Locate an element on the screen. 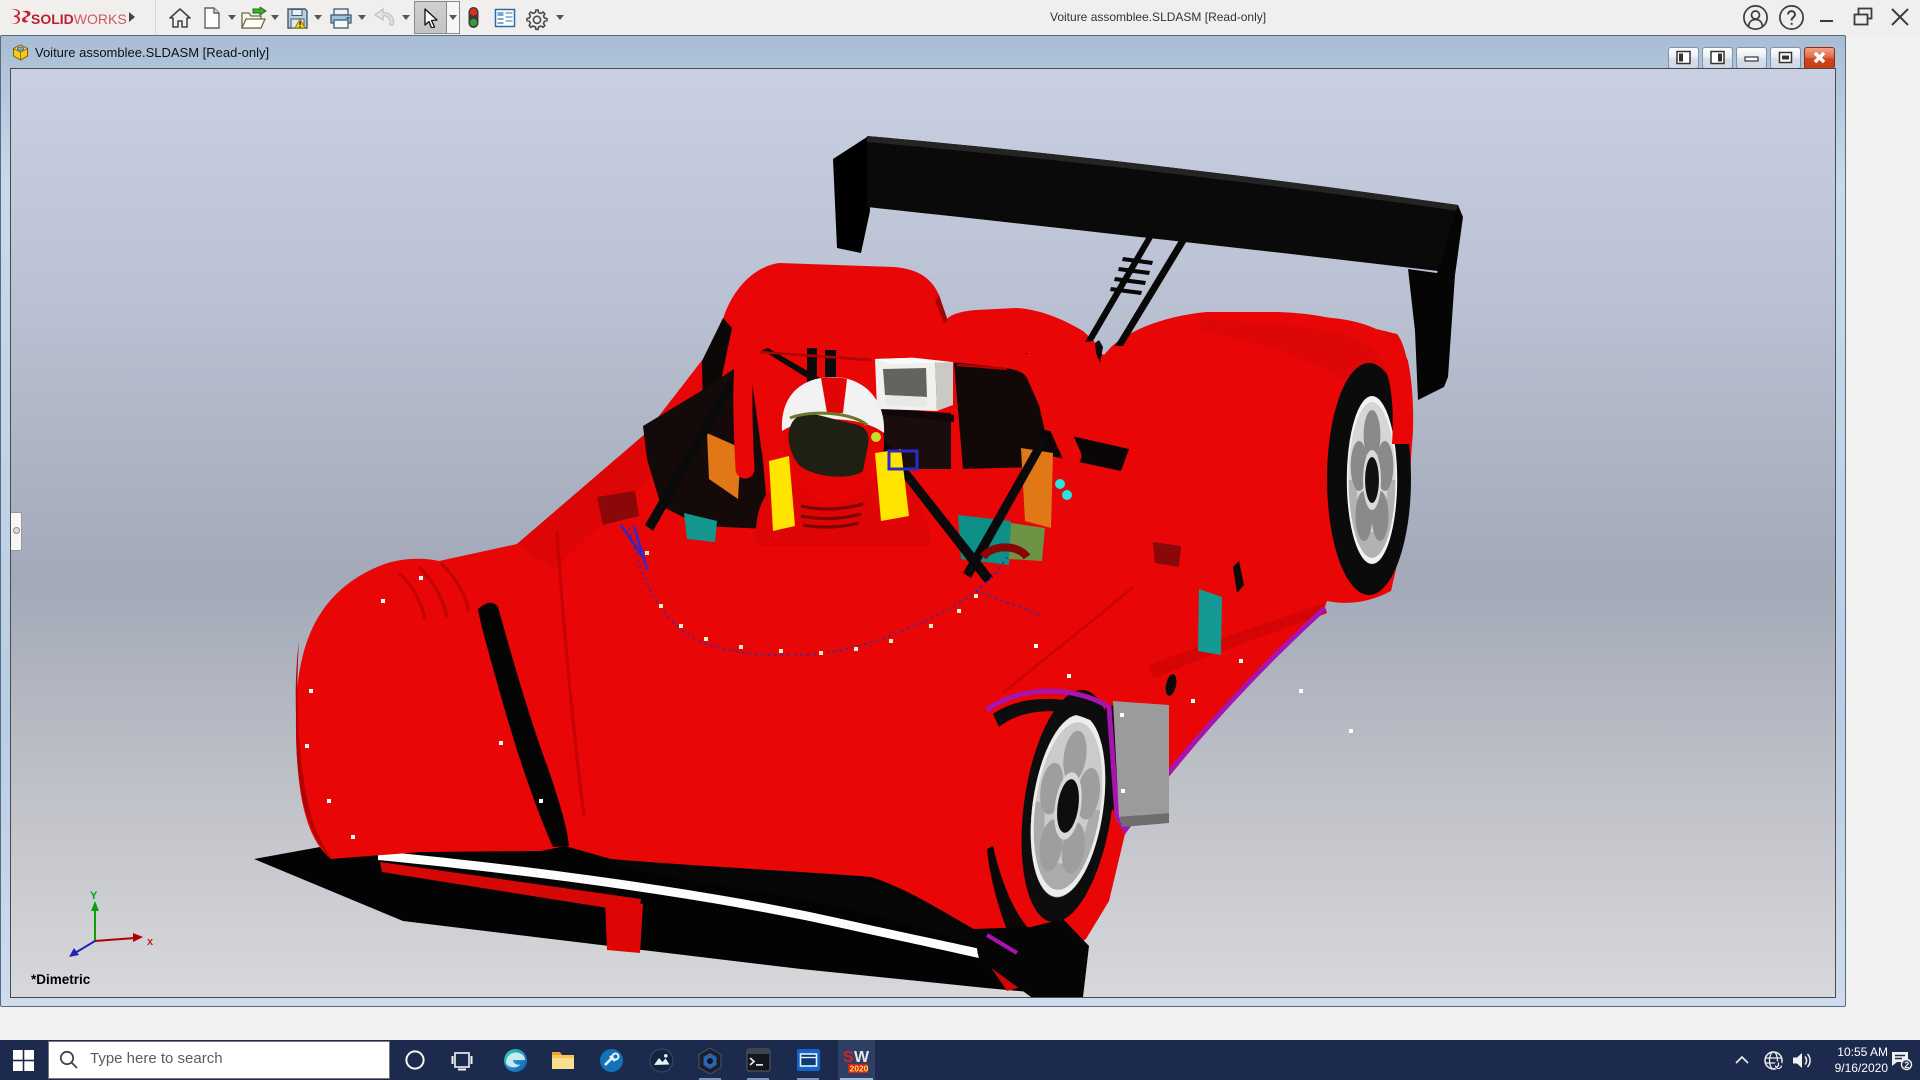 Image resolution: width=1920 pixels, height=1080 pixels. svg-text: 2 is located at coordinates (1906, 1065).